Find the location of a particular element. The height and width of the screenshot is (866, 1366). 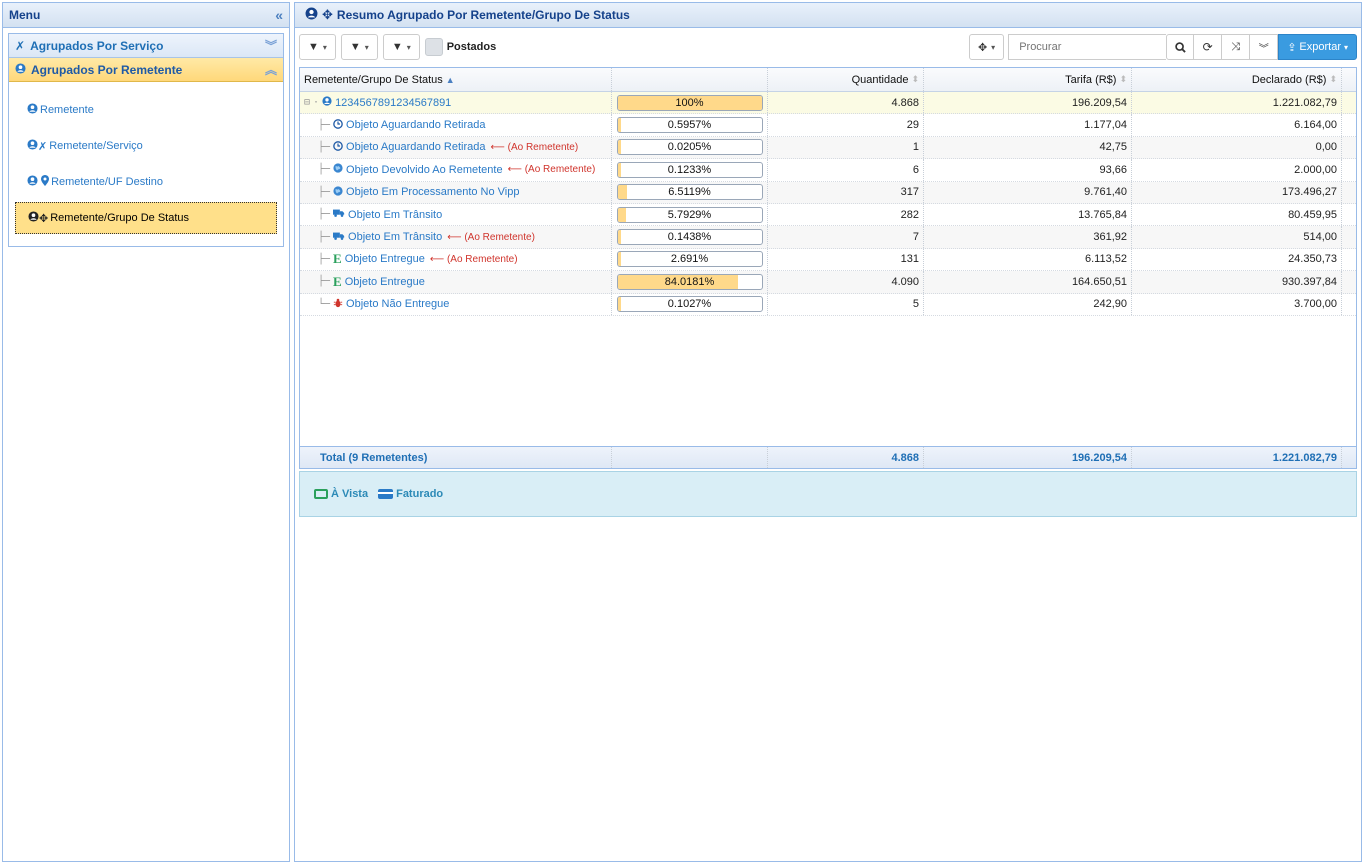

columns-dropdown: ✥ ▾ is located at coordinates (986, 47).